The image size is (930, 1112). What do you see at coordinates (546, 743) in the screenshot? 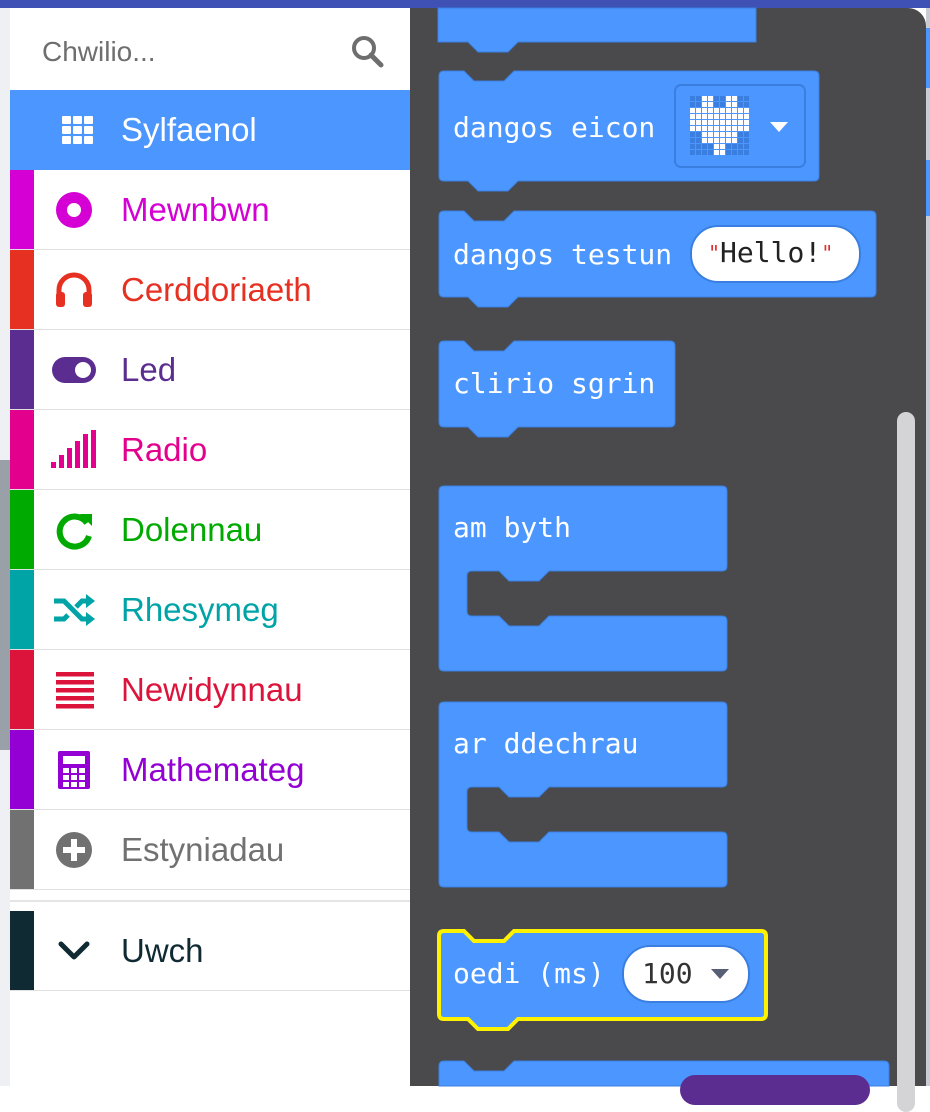
I see `on-start-label: ar ddechrau` at bounding box center [546, 743].